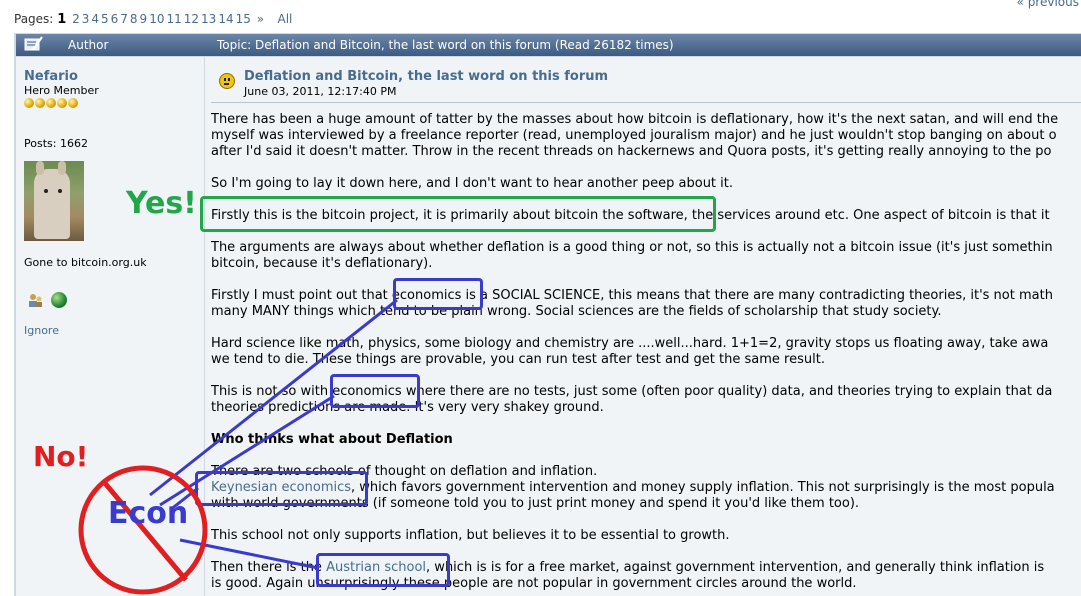 This screenshot has height=596, width=1081. Describe the element at coordinates (173, 19) in the screenshot. I see `pagination-page-11: 11` at that location.